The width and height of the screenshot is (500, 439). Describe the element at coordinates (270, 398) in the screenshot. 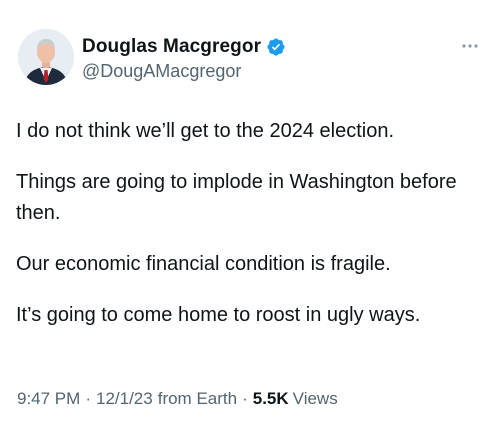

I see `views-count: 5.5K` at that location.